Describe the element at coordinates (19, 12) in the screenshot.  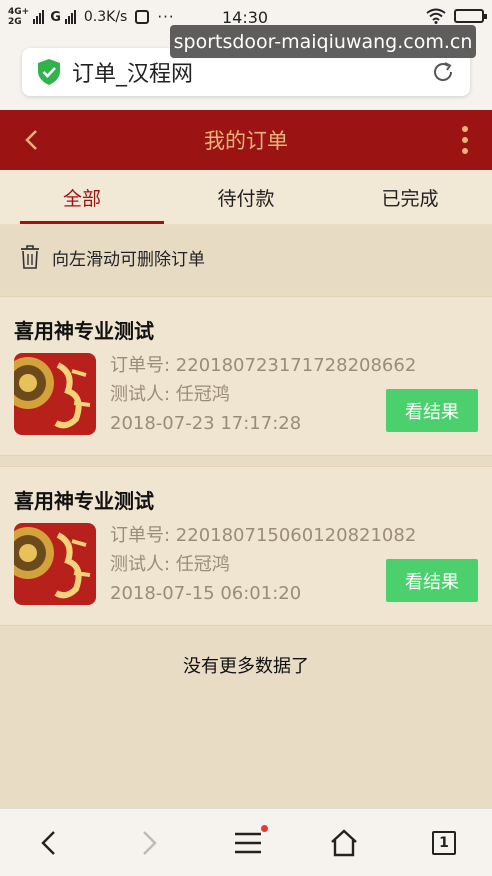
I see `network-4g-label: 4G+` at that location.